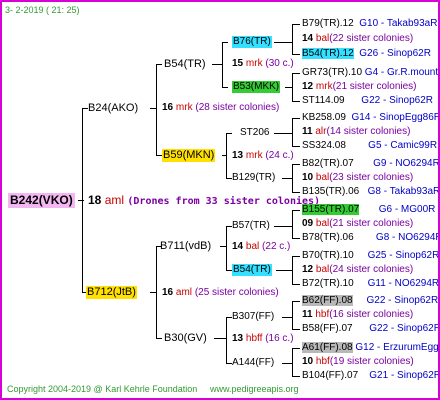 This screenshot has height=400, width=440. I want to click on ancestor-row: B62(FF).08 G22 - Sinop62R, so click(370, 300).